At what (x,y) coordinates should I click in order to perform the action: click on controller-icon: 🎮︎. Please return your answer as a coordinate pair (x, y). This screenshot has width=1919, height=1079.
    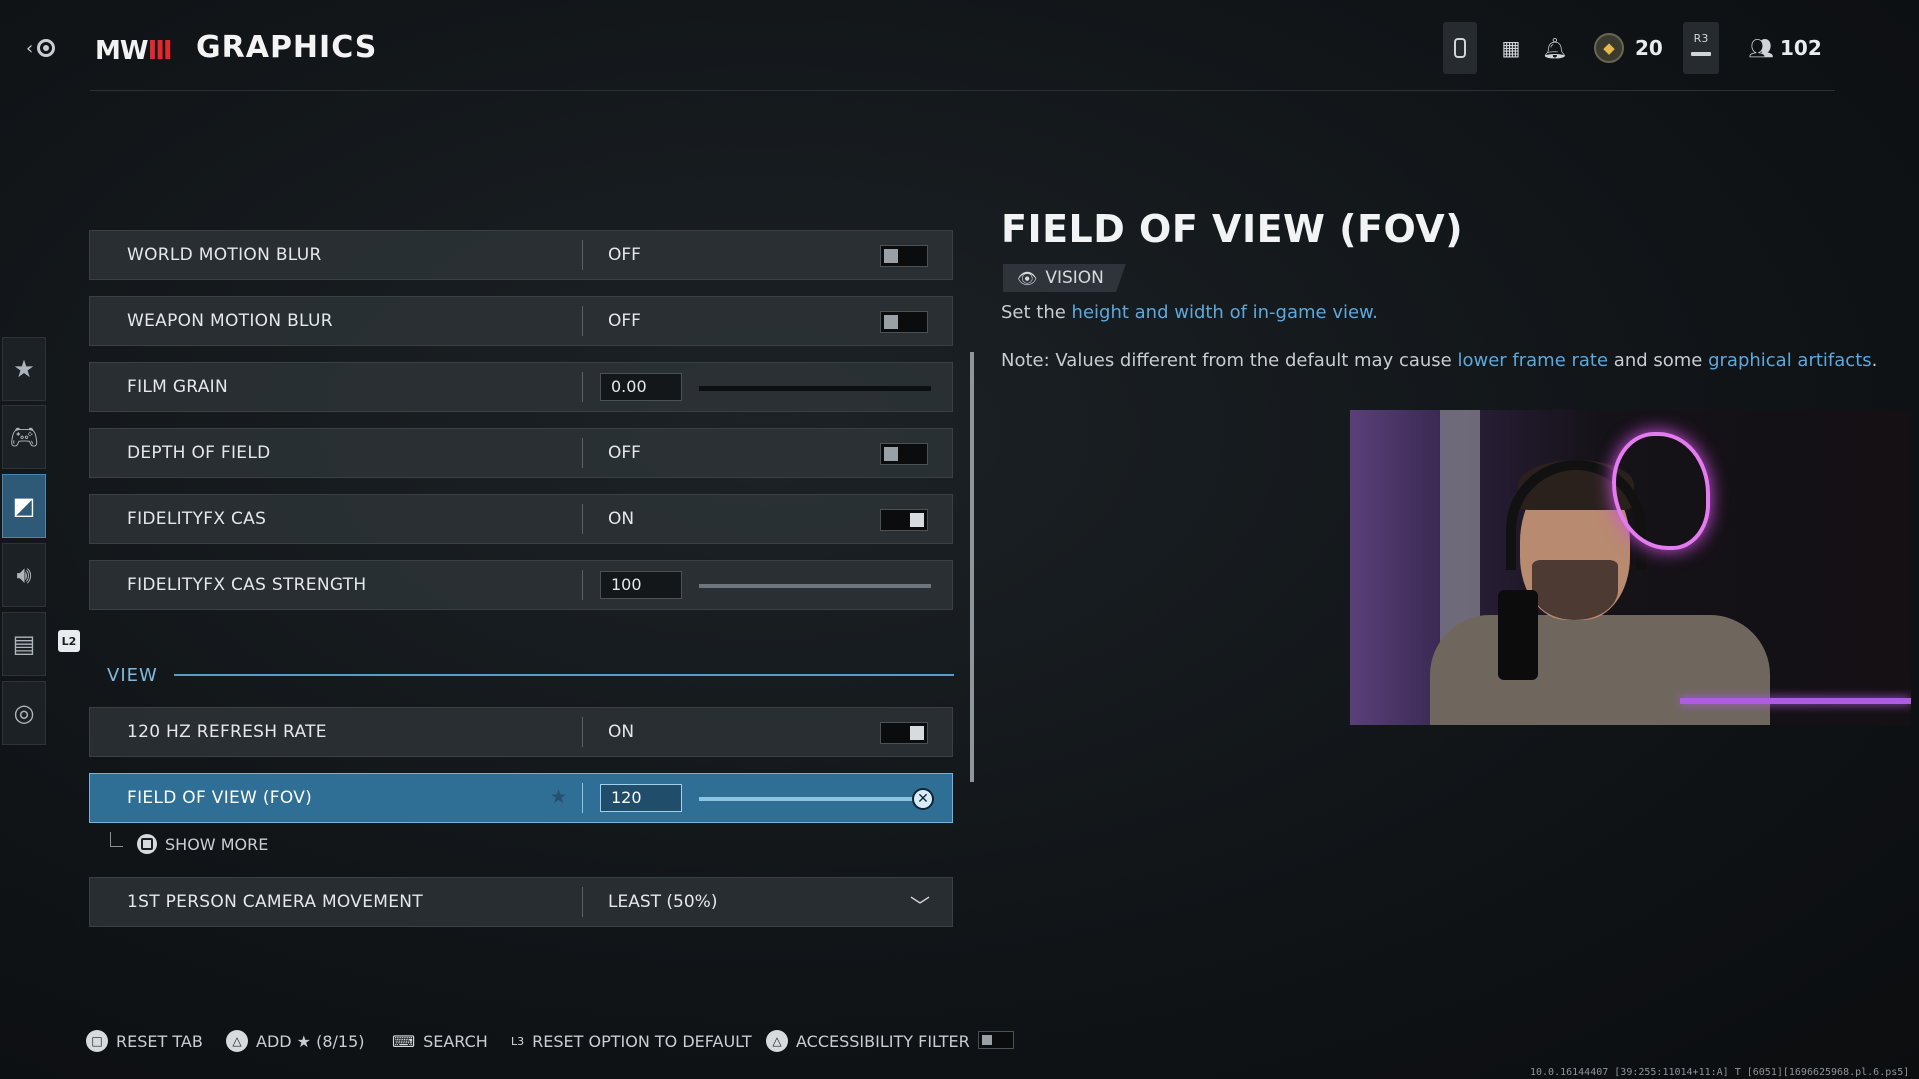
    Looking at the image, I should click on (24, 437).